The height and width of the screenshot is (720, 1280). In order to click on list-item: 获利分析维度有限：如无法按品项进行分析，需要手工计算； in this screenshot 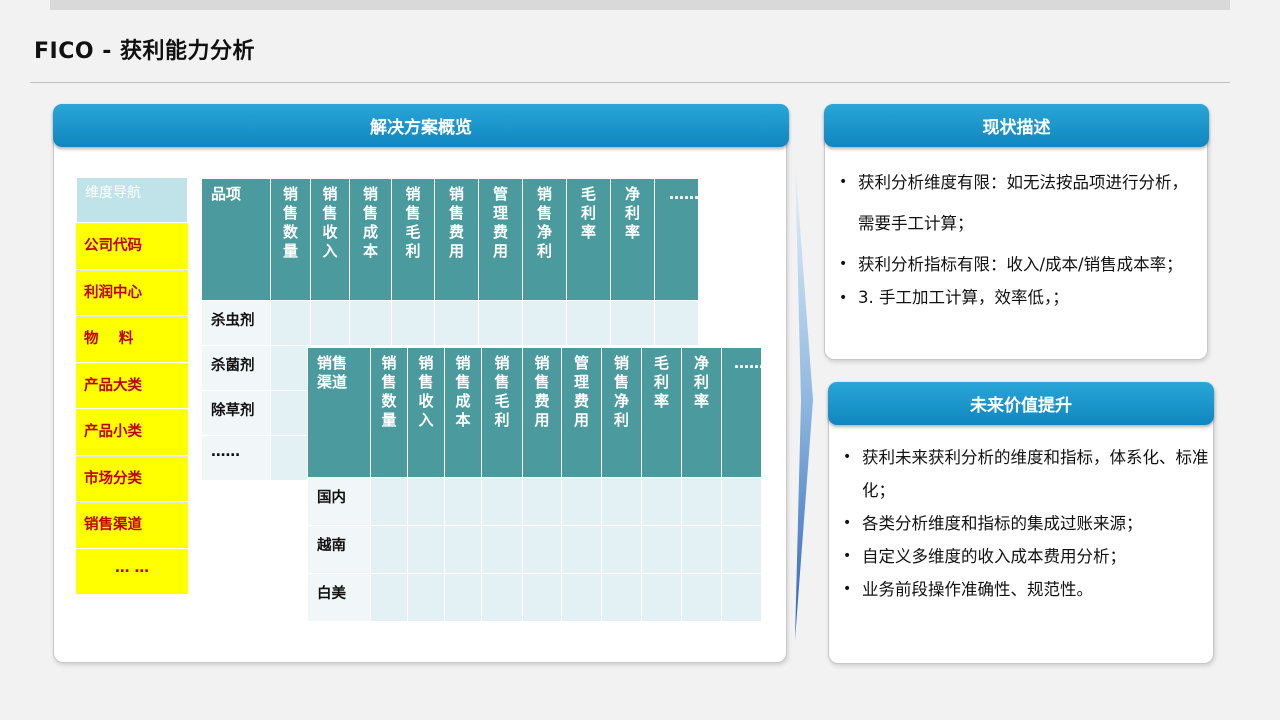, I will do `click(1015, 203)`.